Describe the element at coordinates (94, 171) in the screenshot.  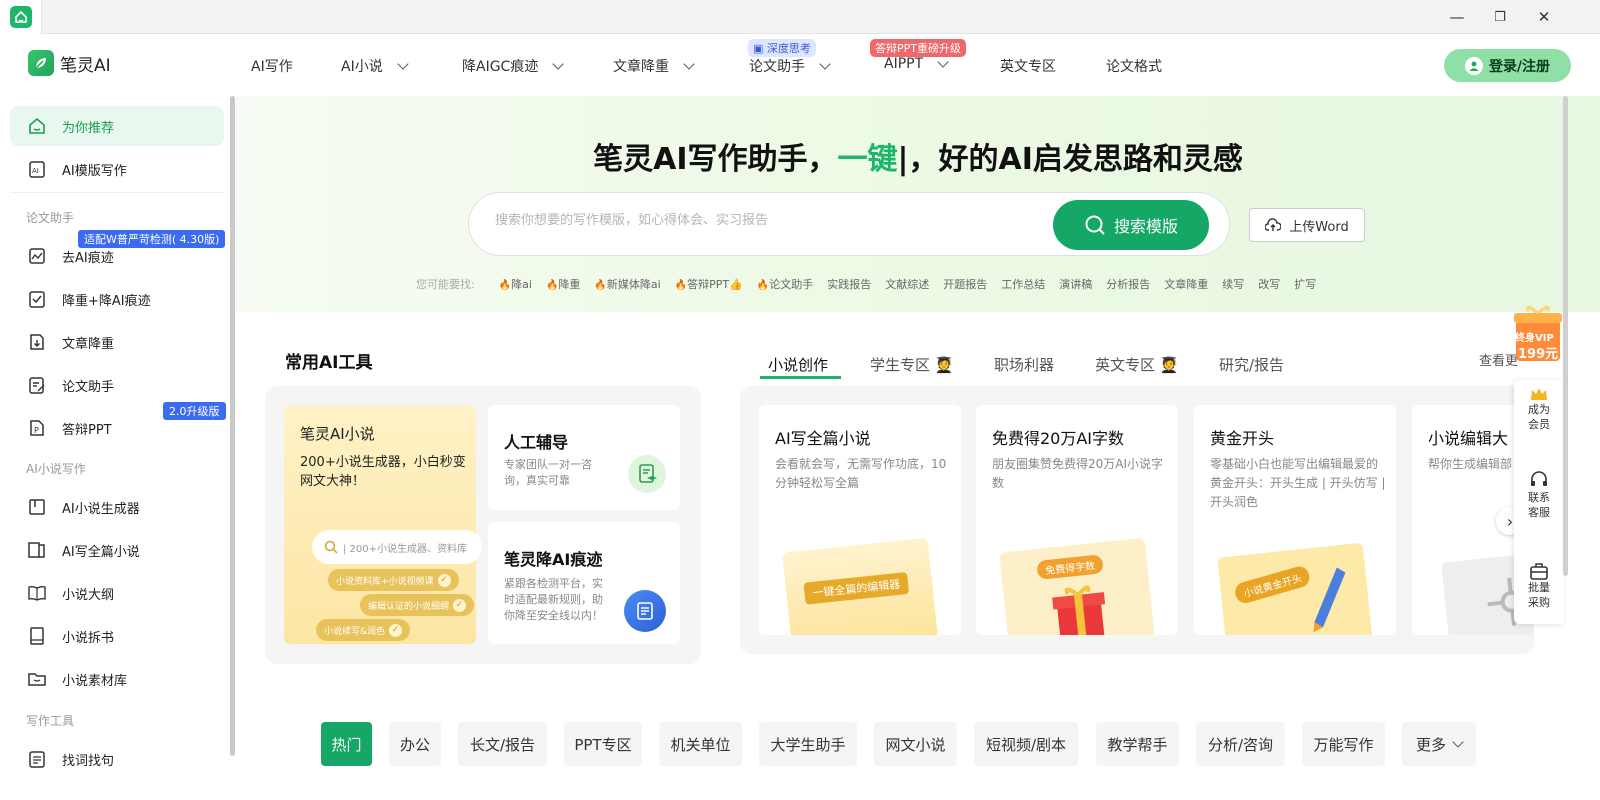
I see `sidebar-item-label: AI模版写作` at that location.